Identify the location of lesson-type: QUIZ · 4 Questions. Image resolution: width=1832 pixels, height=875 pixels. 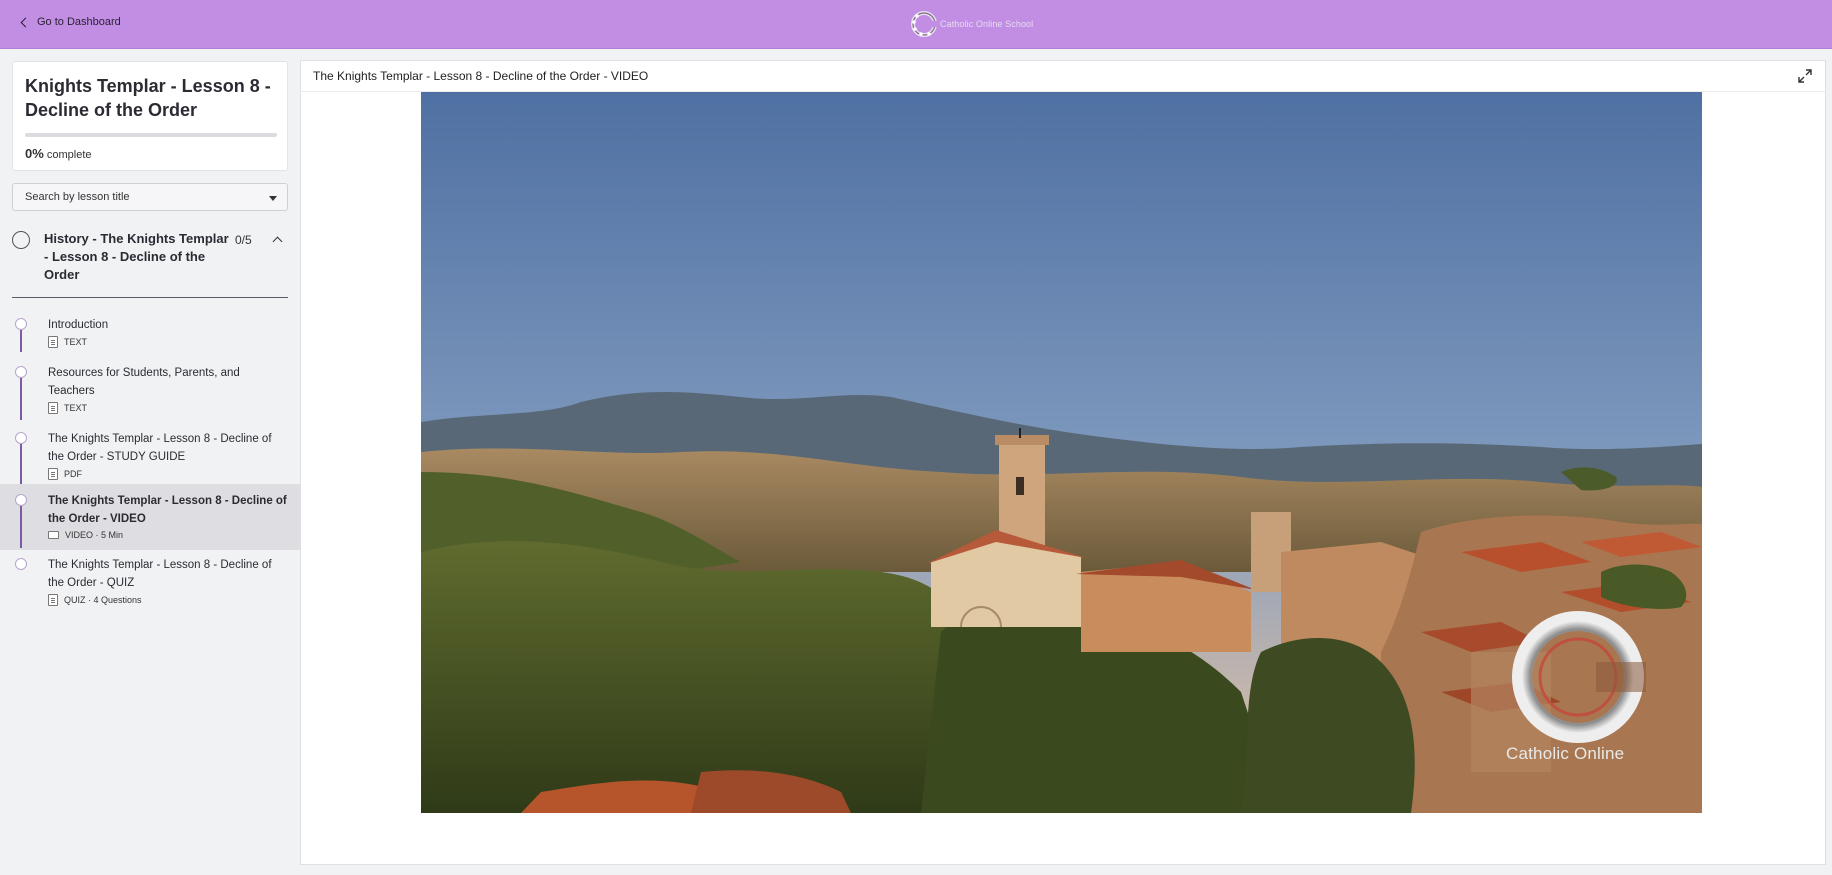
(103, 600).